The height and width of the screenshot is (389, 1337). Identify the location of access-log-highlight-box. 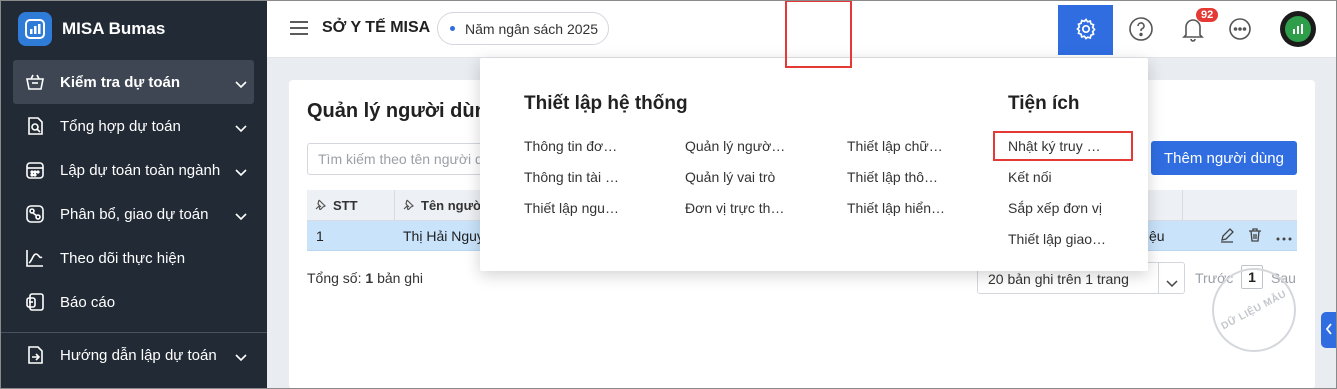
(1063, 146).